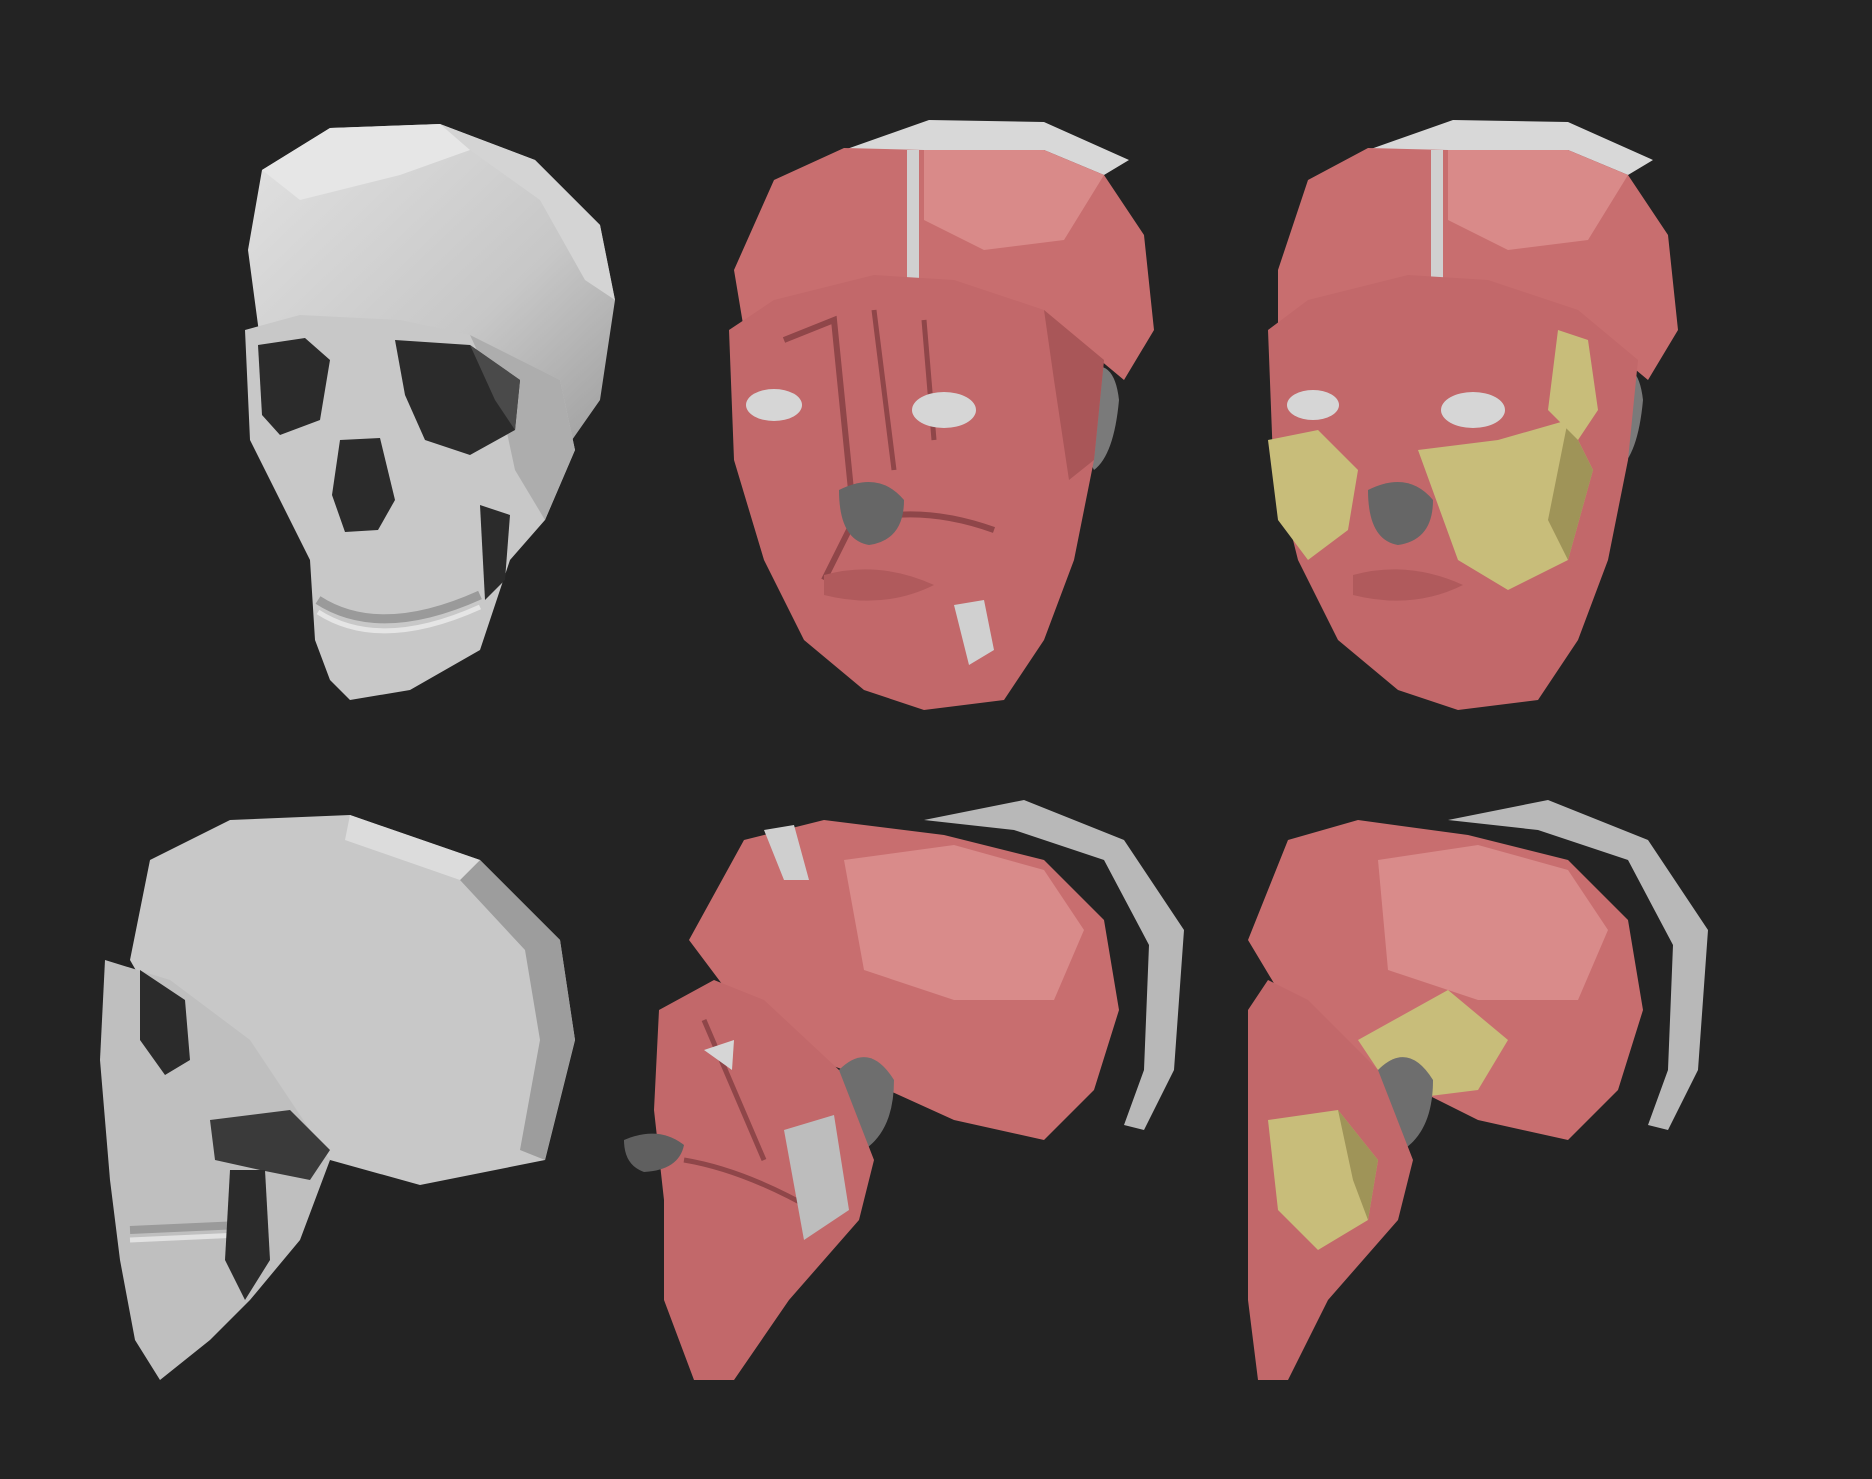  Describe the element at coordinates (495, 552) in the screenshot. I see `jaw-gap` at that location.